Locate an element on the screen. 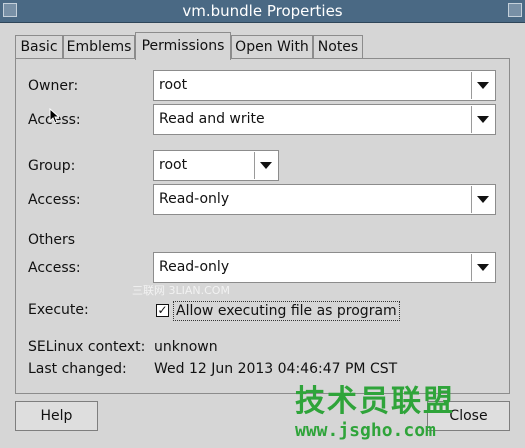  execute-label: Execute: is located at coordinates (58, 310).